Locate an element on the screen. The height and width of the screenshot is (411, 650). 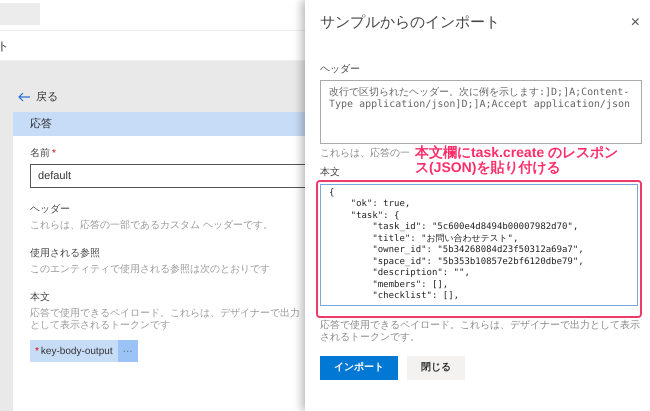
token-chip: * key-body-output is located at coordinates (74, 351).